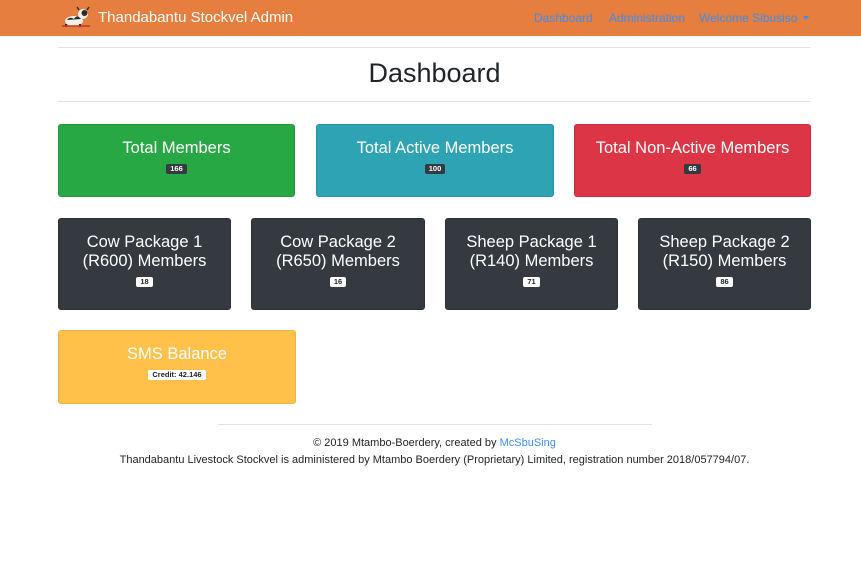 Image resolution: width=861 pixels, height=576 pixels. Describe the element at coordinates (692, 160) in the screenshot. I see `total-non-active-members-card: Total Non-Active Members 66` at that location.